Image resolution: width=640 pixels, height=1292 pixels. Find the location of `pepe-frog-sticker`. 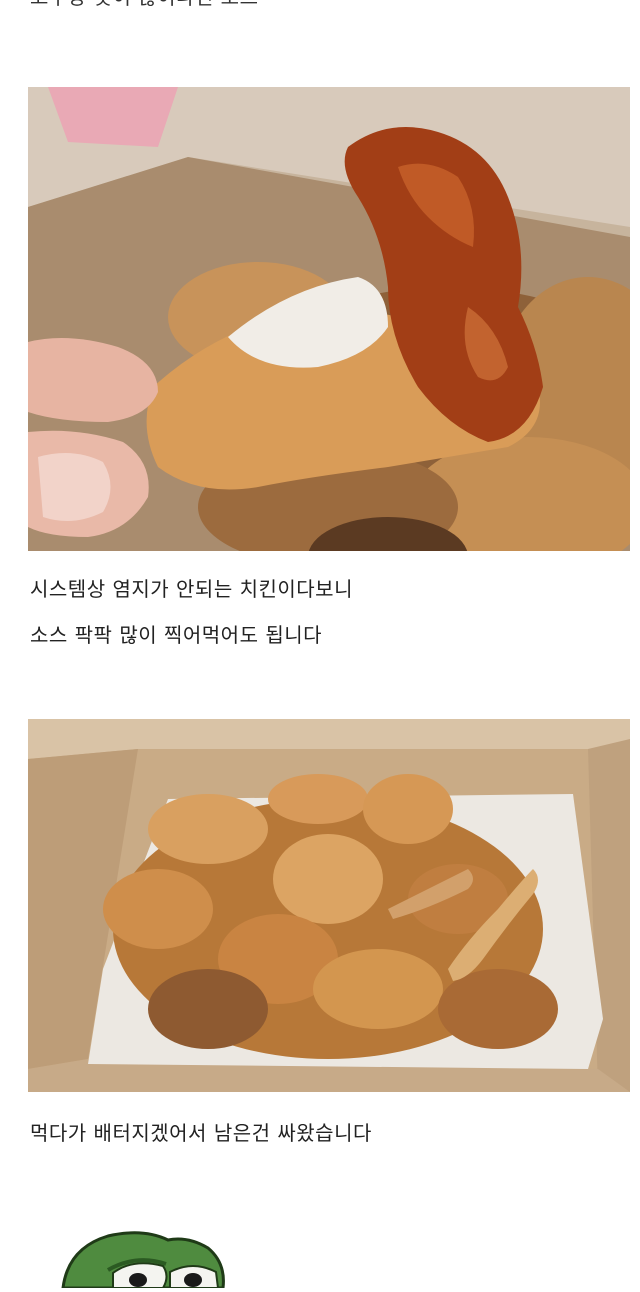

pepe-frog-sticker is located at coordinates (143, 1259).